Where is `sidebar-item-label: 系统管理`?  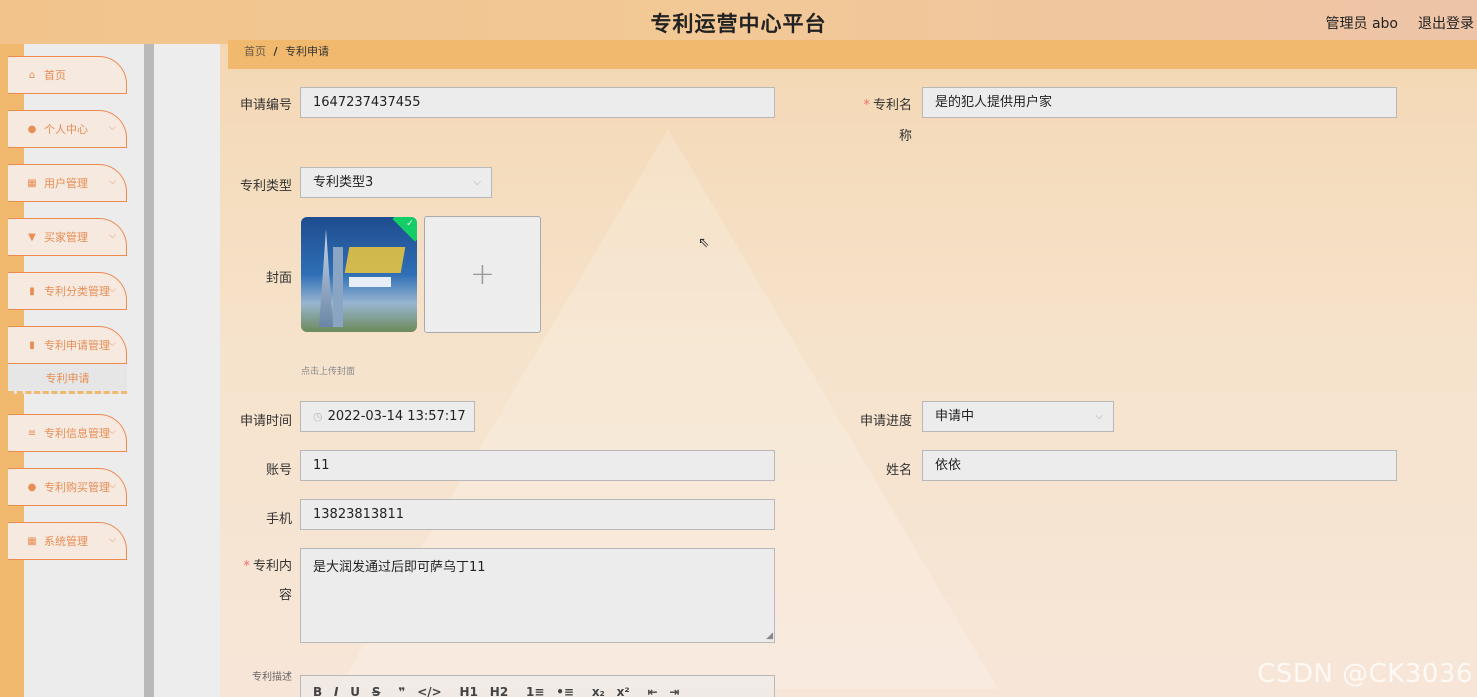
sidebar-item-label: 系统管理 is located at coordinates (66, 541).